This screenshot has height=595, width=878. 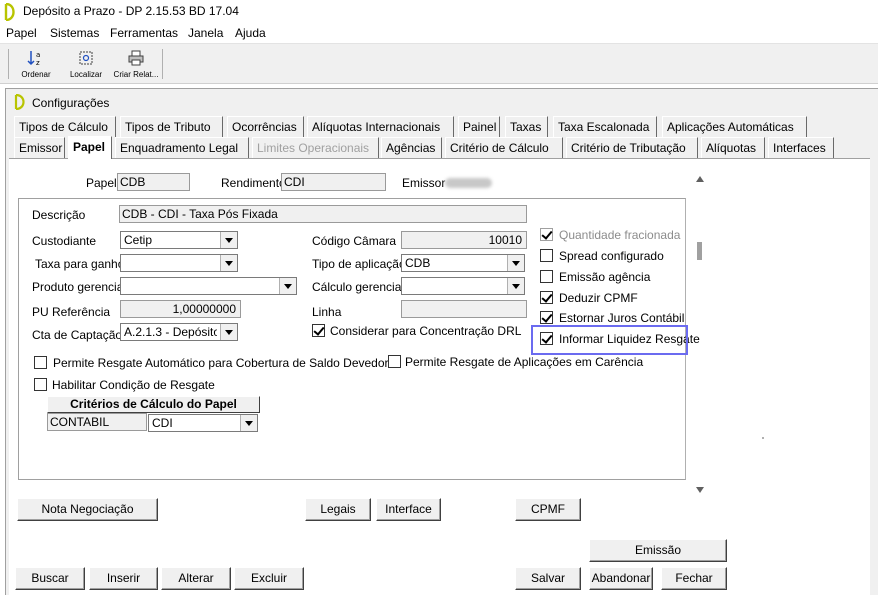 What do you see at coordinates (50, 578) in the screenshot?
I see `buscar-button: Buscar` at bounding box center [50, 578].